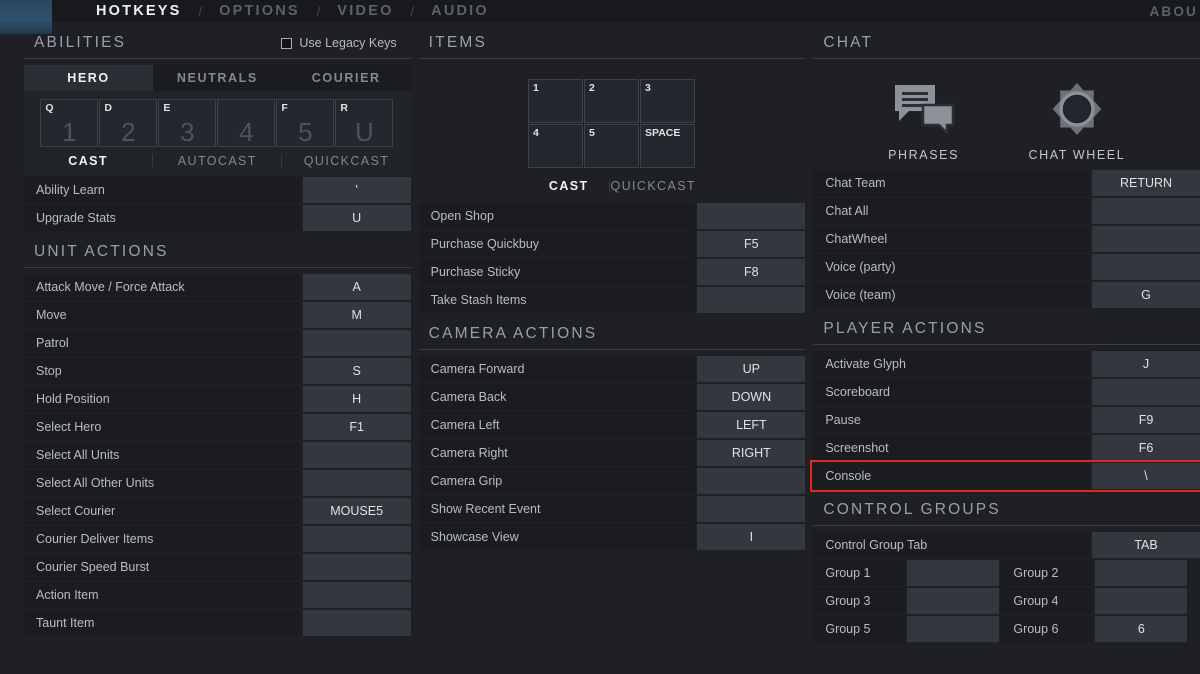  Describe the element at coordinates (751, 244) in the screenshot. I see `row-keybind: F5` at that location.